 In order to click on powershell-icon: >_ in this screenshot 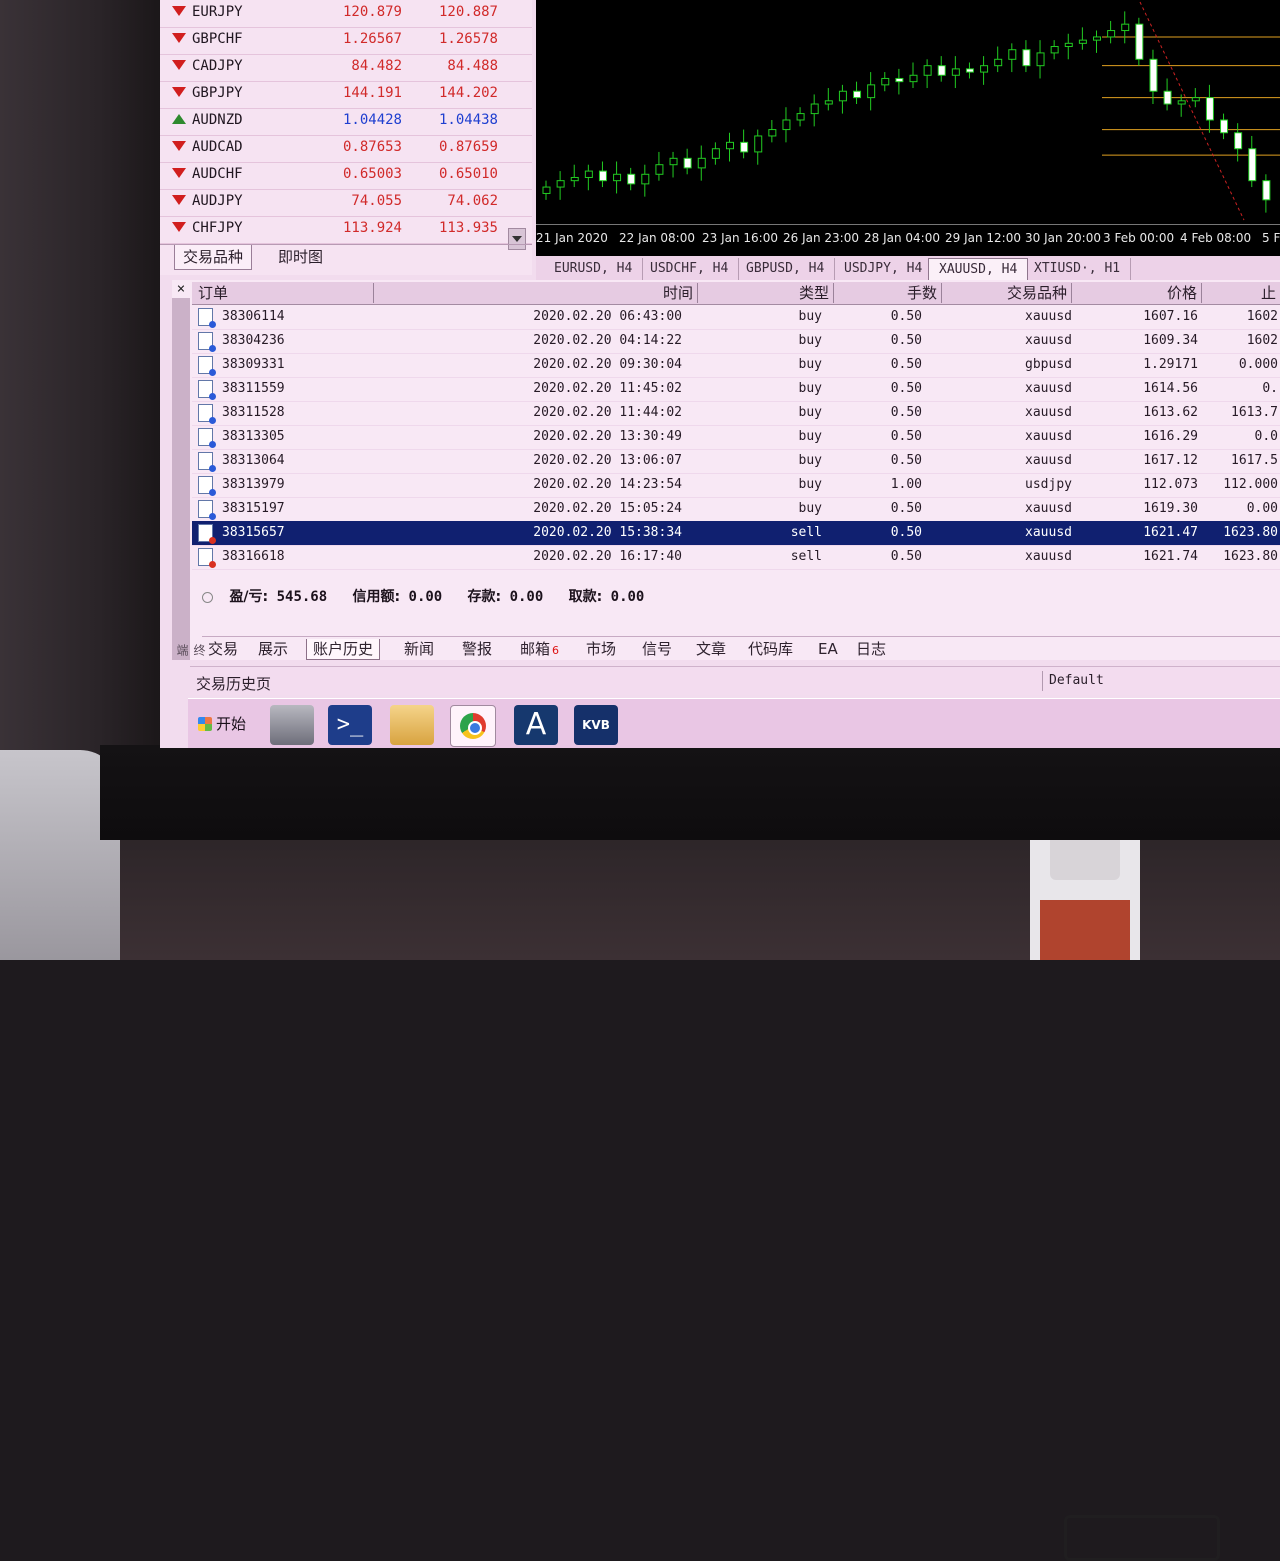, I will do `click(350, 725)`.